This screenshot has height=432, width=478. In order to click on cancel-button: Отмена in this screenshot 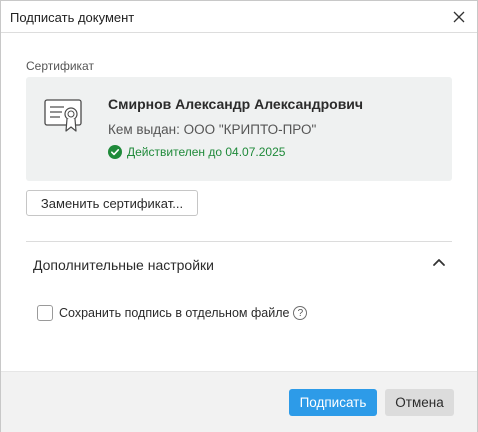, I will do `click(419, 402)`.